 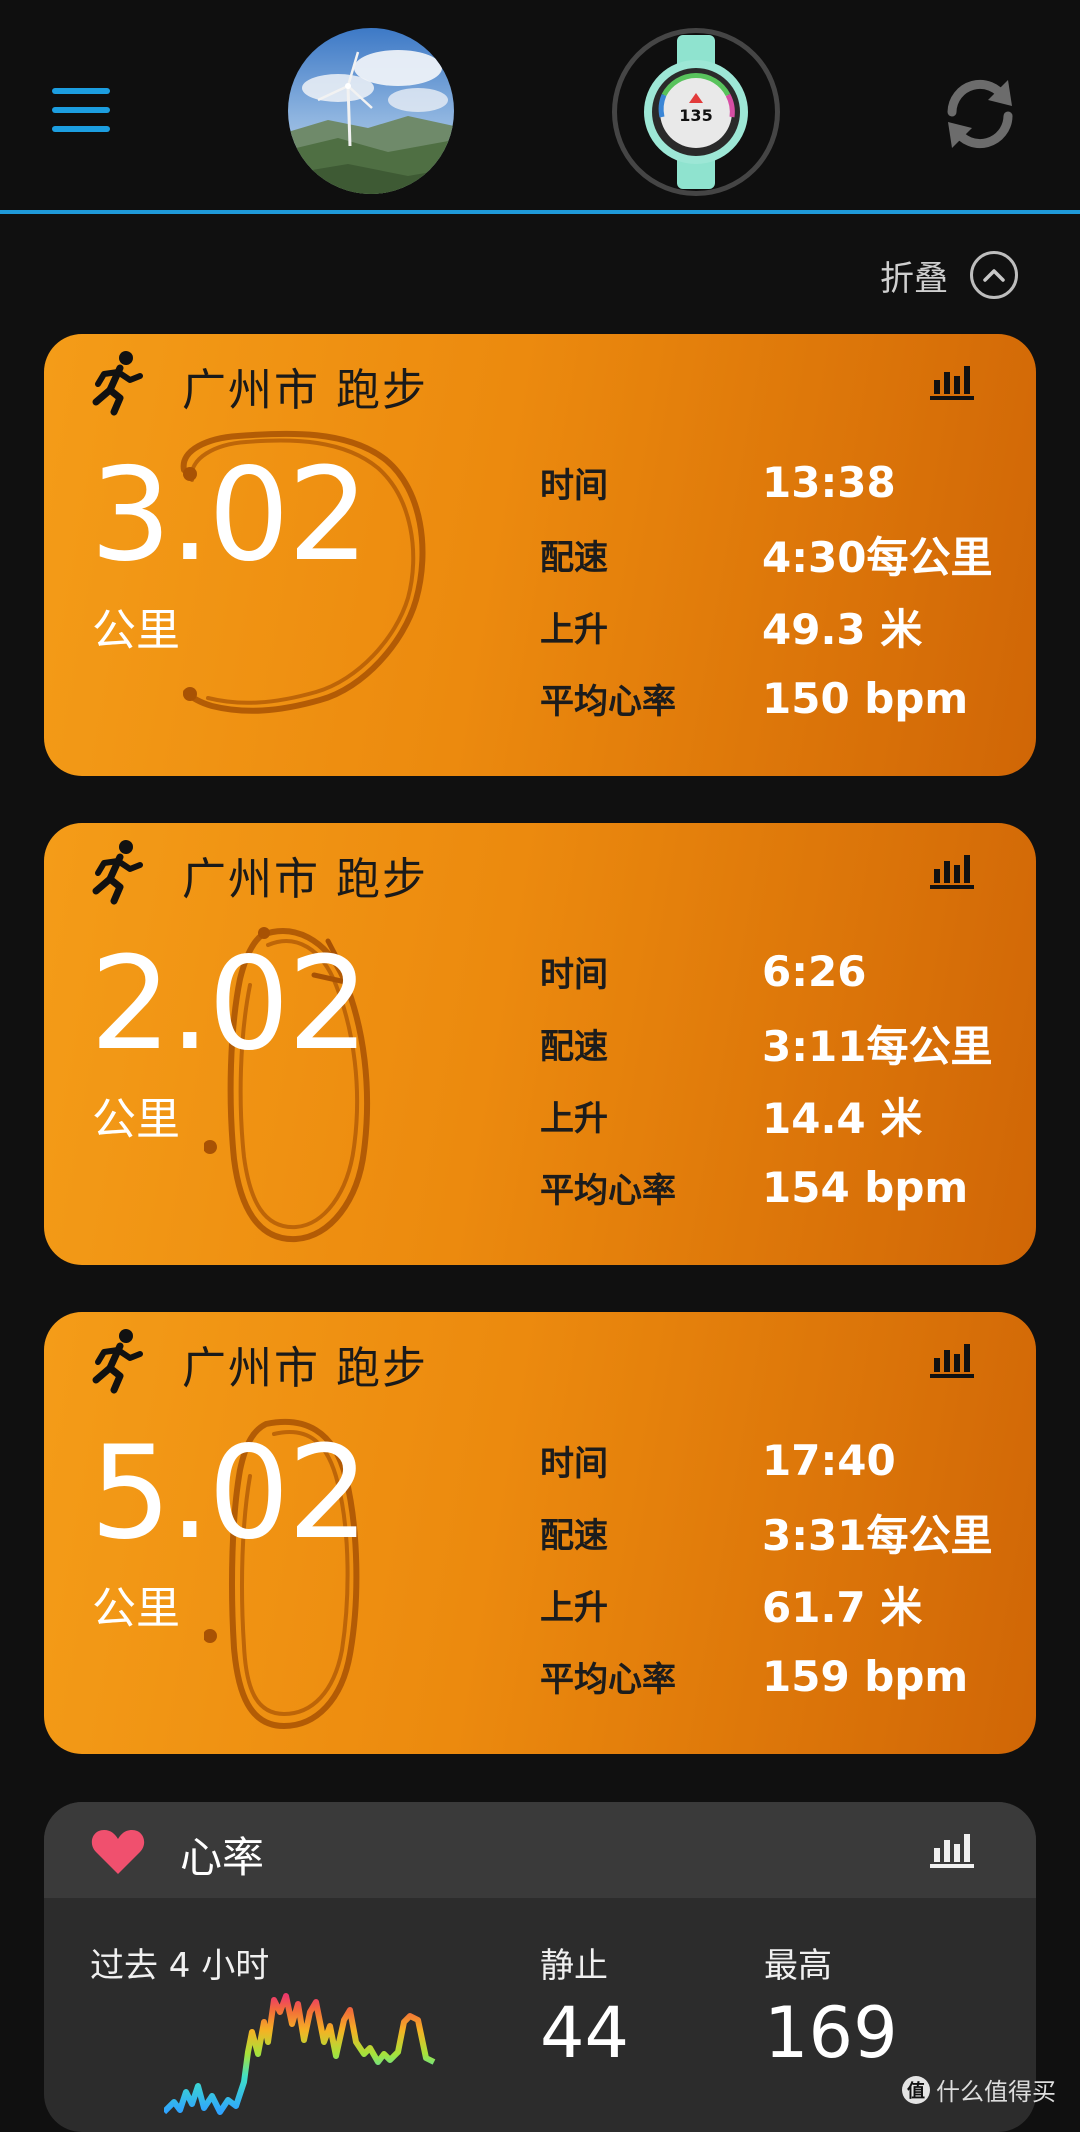 I want to click on header-divider, so click(x=540, y=212).